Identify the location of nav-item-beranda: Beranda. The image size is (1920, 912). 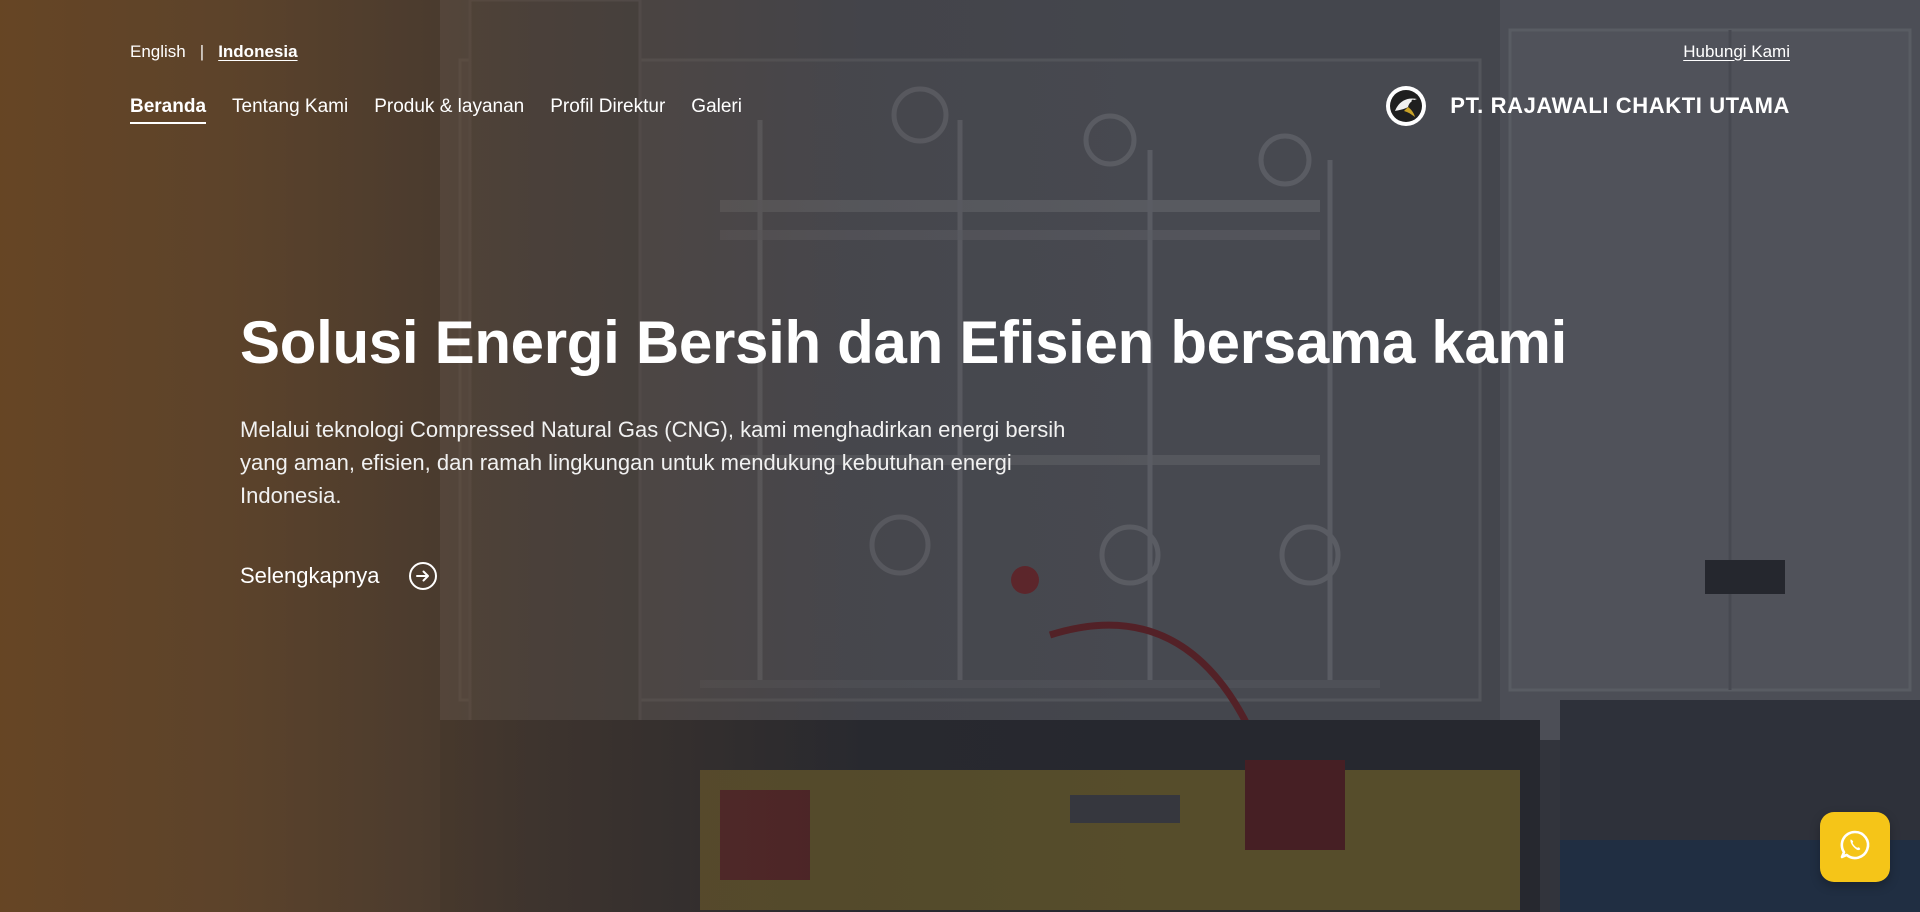
(168, 110).